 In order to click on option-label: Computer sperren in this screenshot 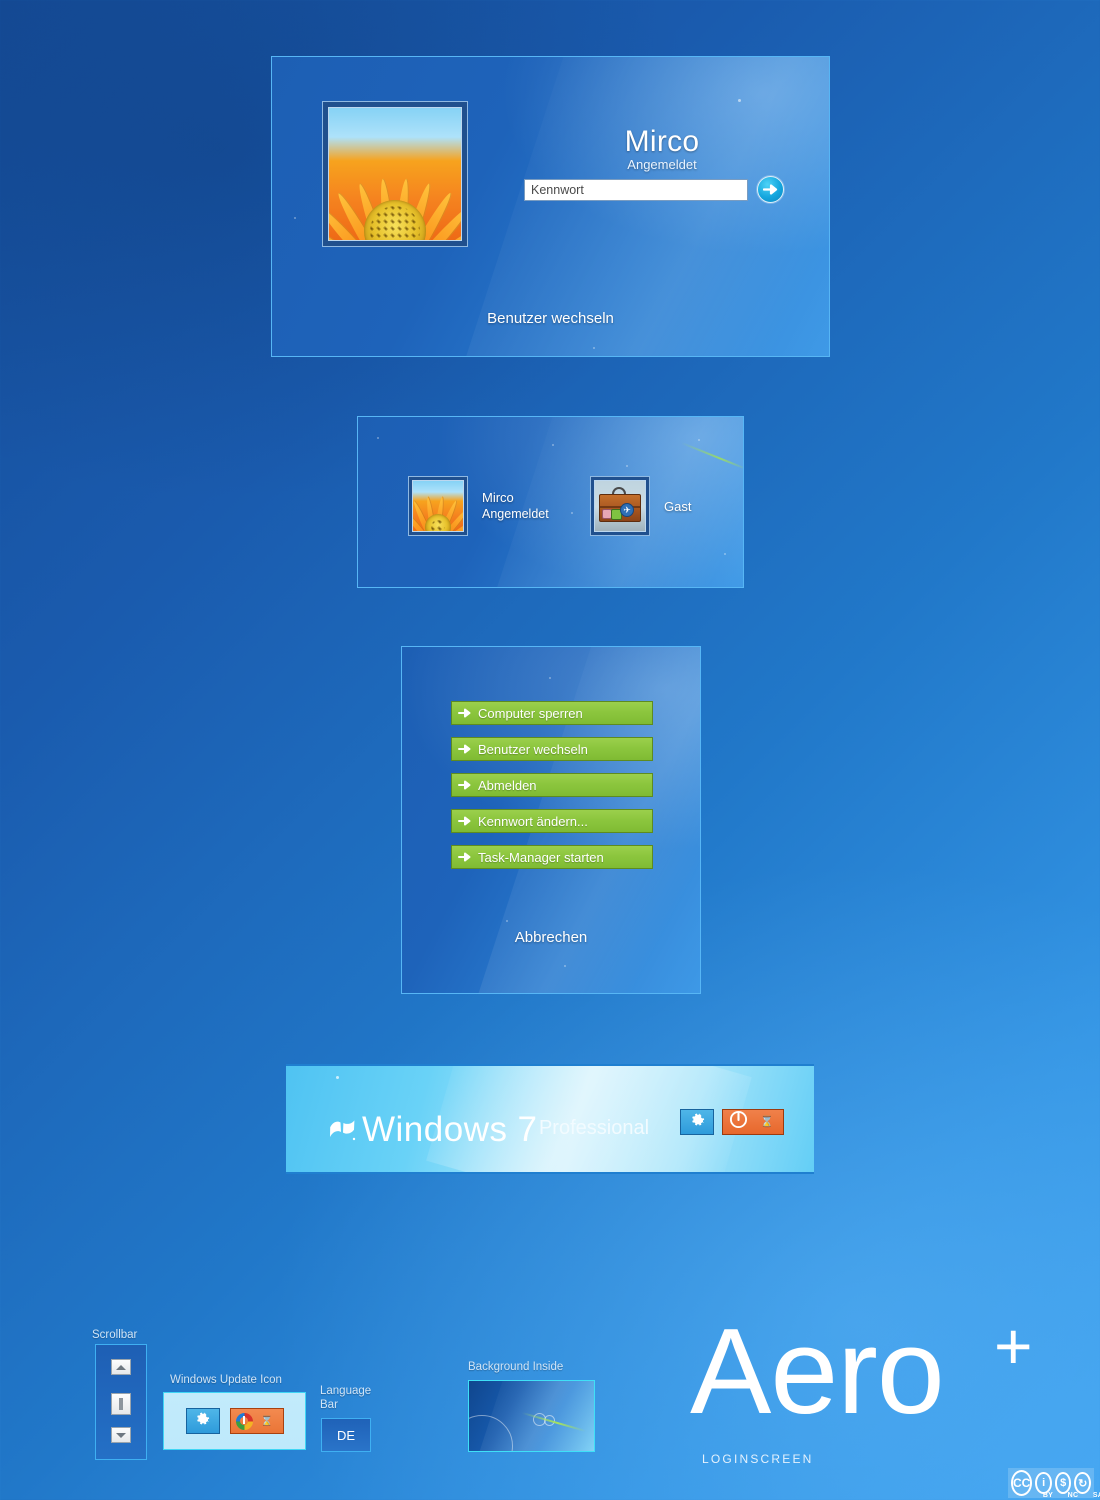, I will do `click(530, 713)`.